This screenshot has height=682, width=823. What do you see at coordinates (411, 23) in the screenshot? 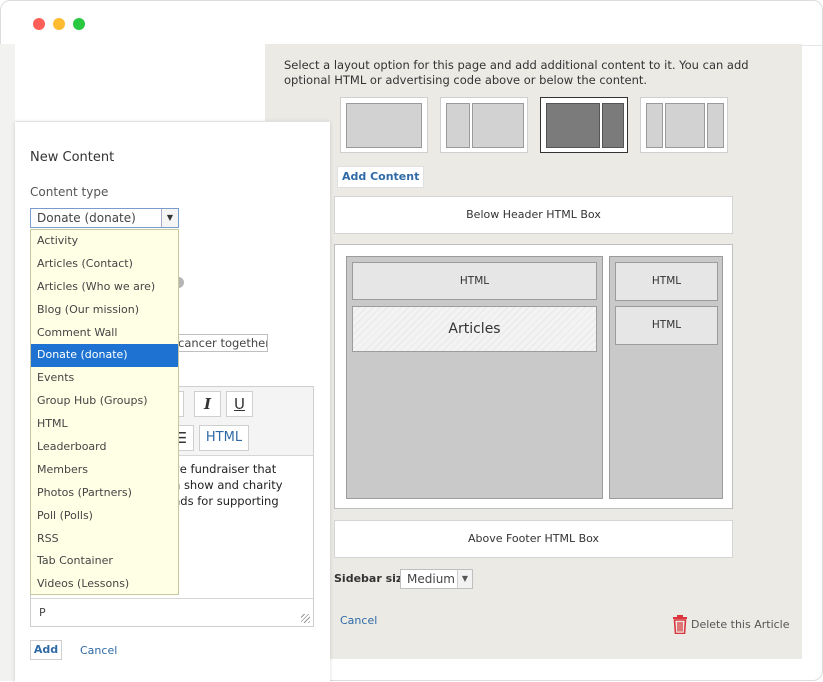
I see `title-bar` at bounding box center [411, 23].